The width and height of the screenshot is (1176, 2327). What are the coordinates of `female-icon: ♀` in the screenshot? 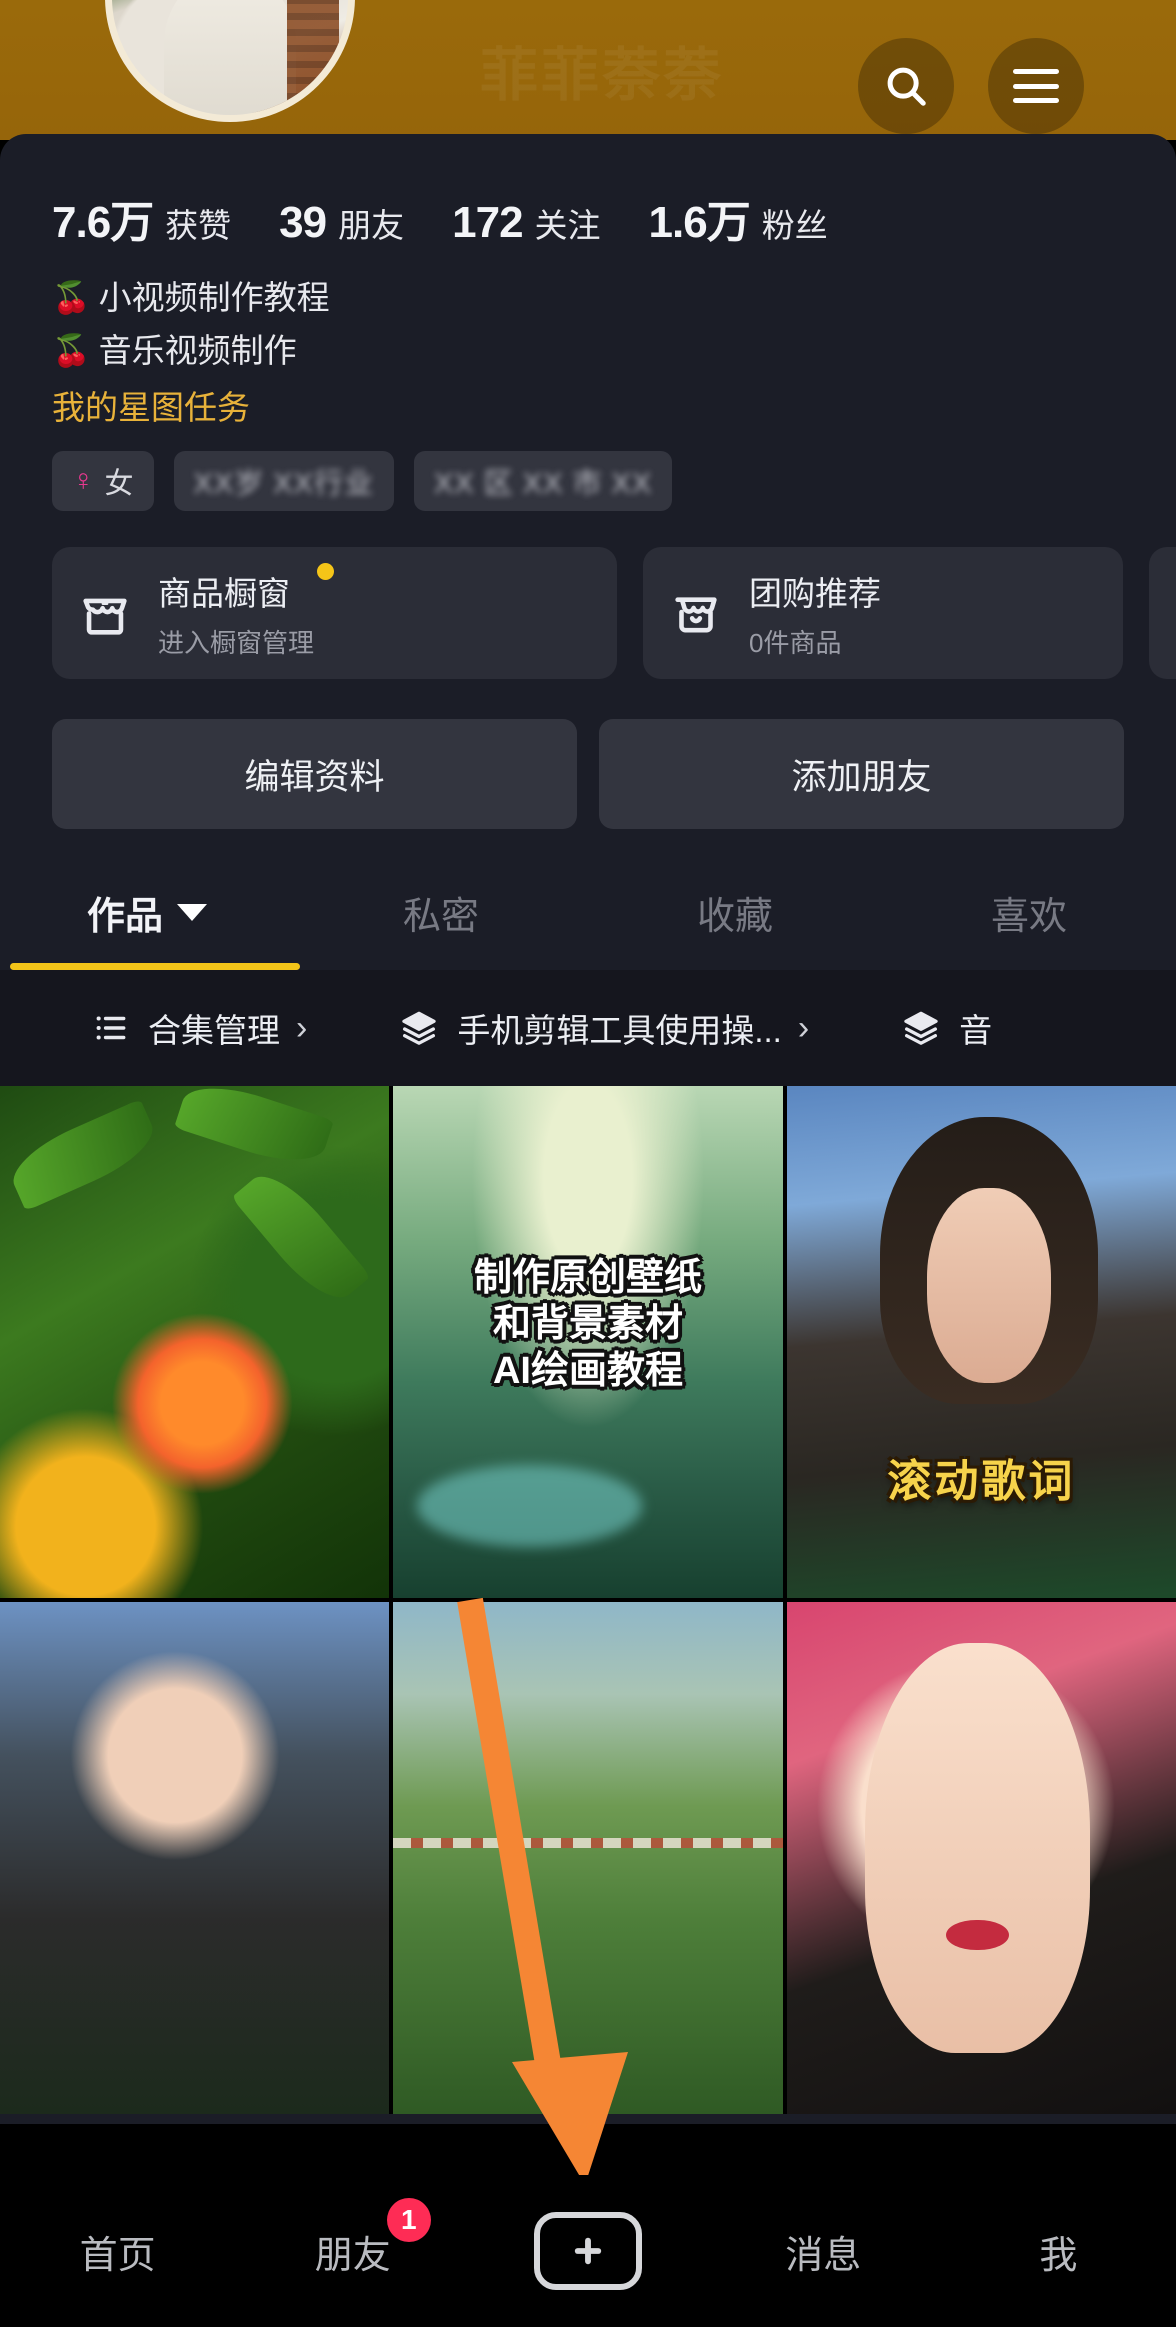 It's located at (83, 481).